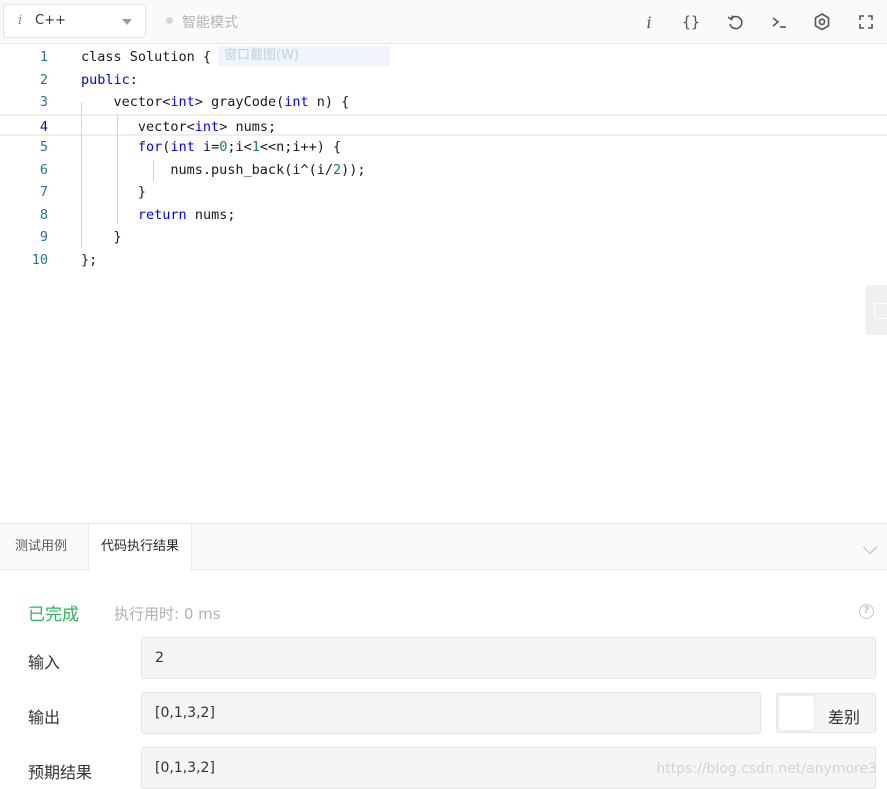 Image resolution: width=887 pixels, height=789 pixels. Describe the element at coordinates (43, 169) in the screenshot. I see `line-number: 6` at that location.